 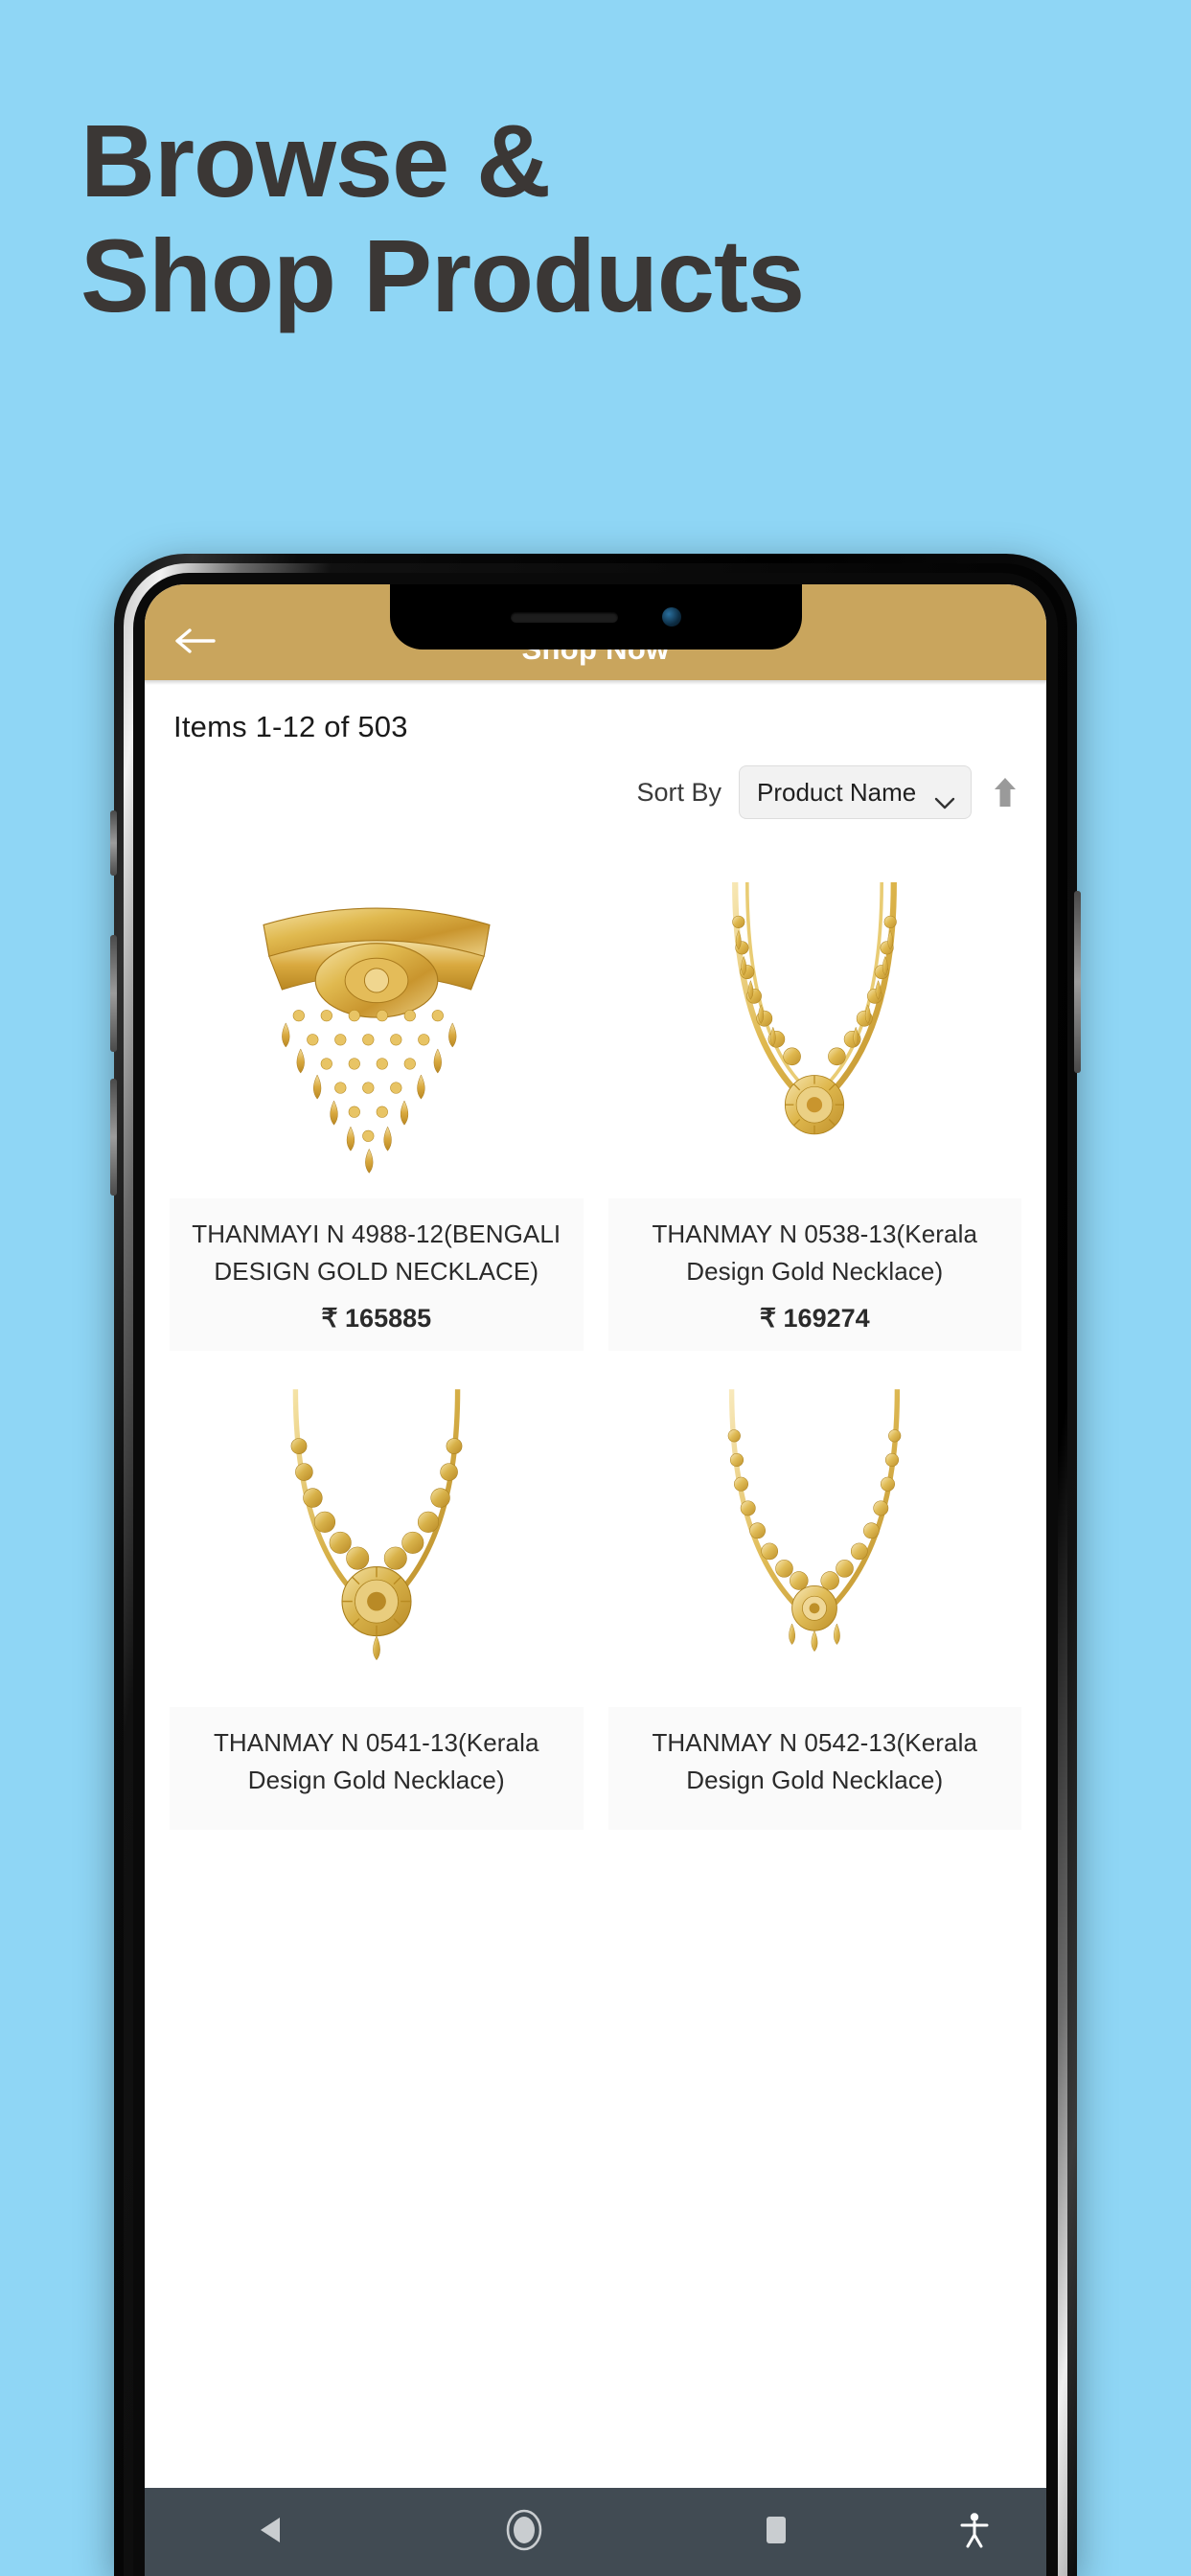 I want to click on volume-up-button, so click(x=114, y=993).